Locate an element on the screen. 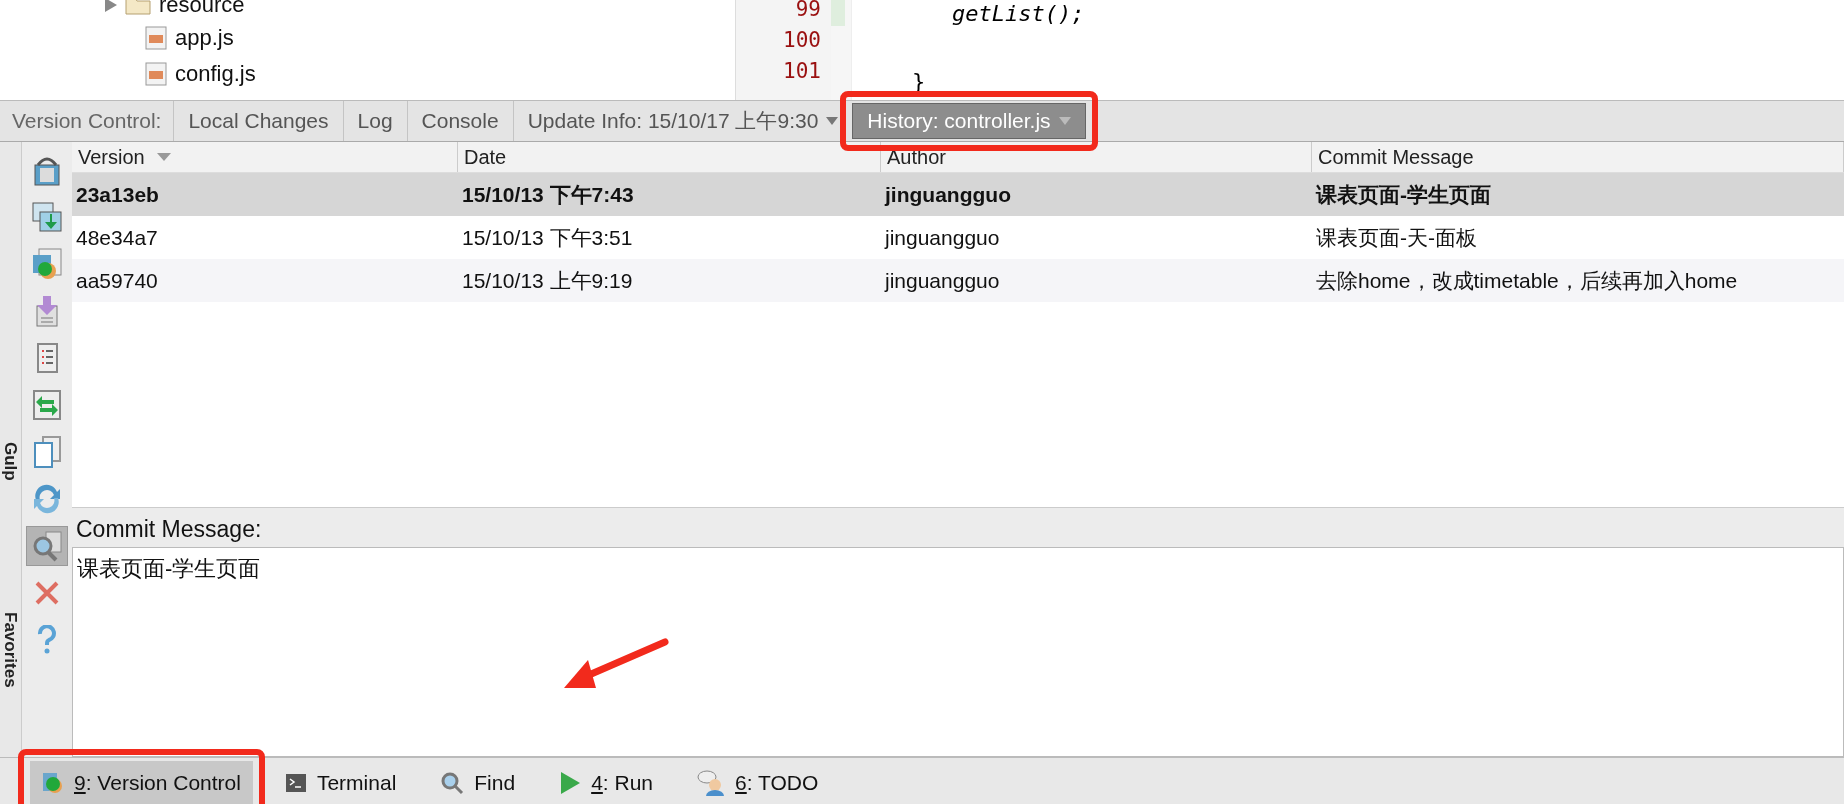 This screenshot has height=804, width=1844. commit-message-label: Commit Message: is located at coordinates (958, 527).